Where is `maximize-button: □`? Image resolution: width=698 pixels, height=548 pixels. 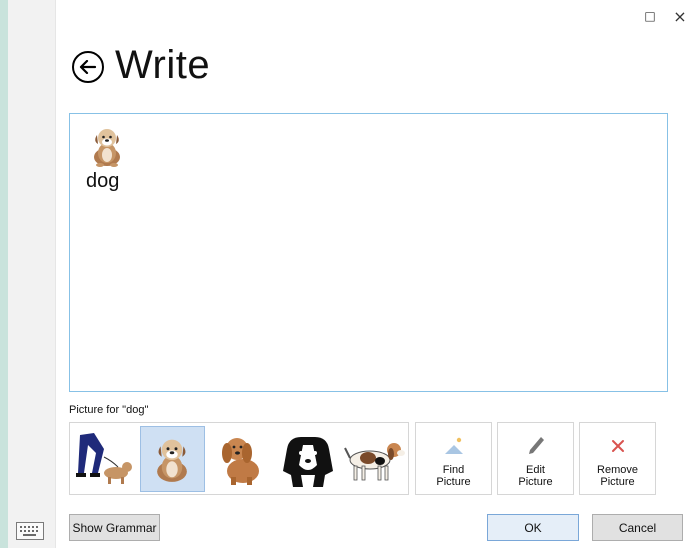
maximize-button: □ is located at coordinates (650, 16).